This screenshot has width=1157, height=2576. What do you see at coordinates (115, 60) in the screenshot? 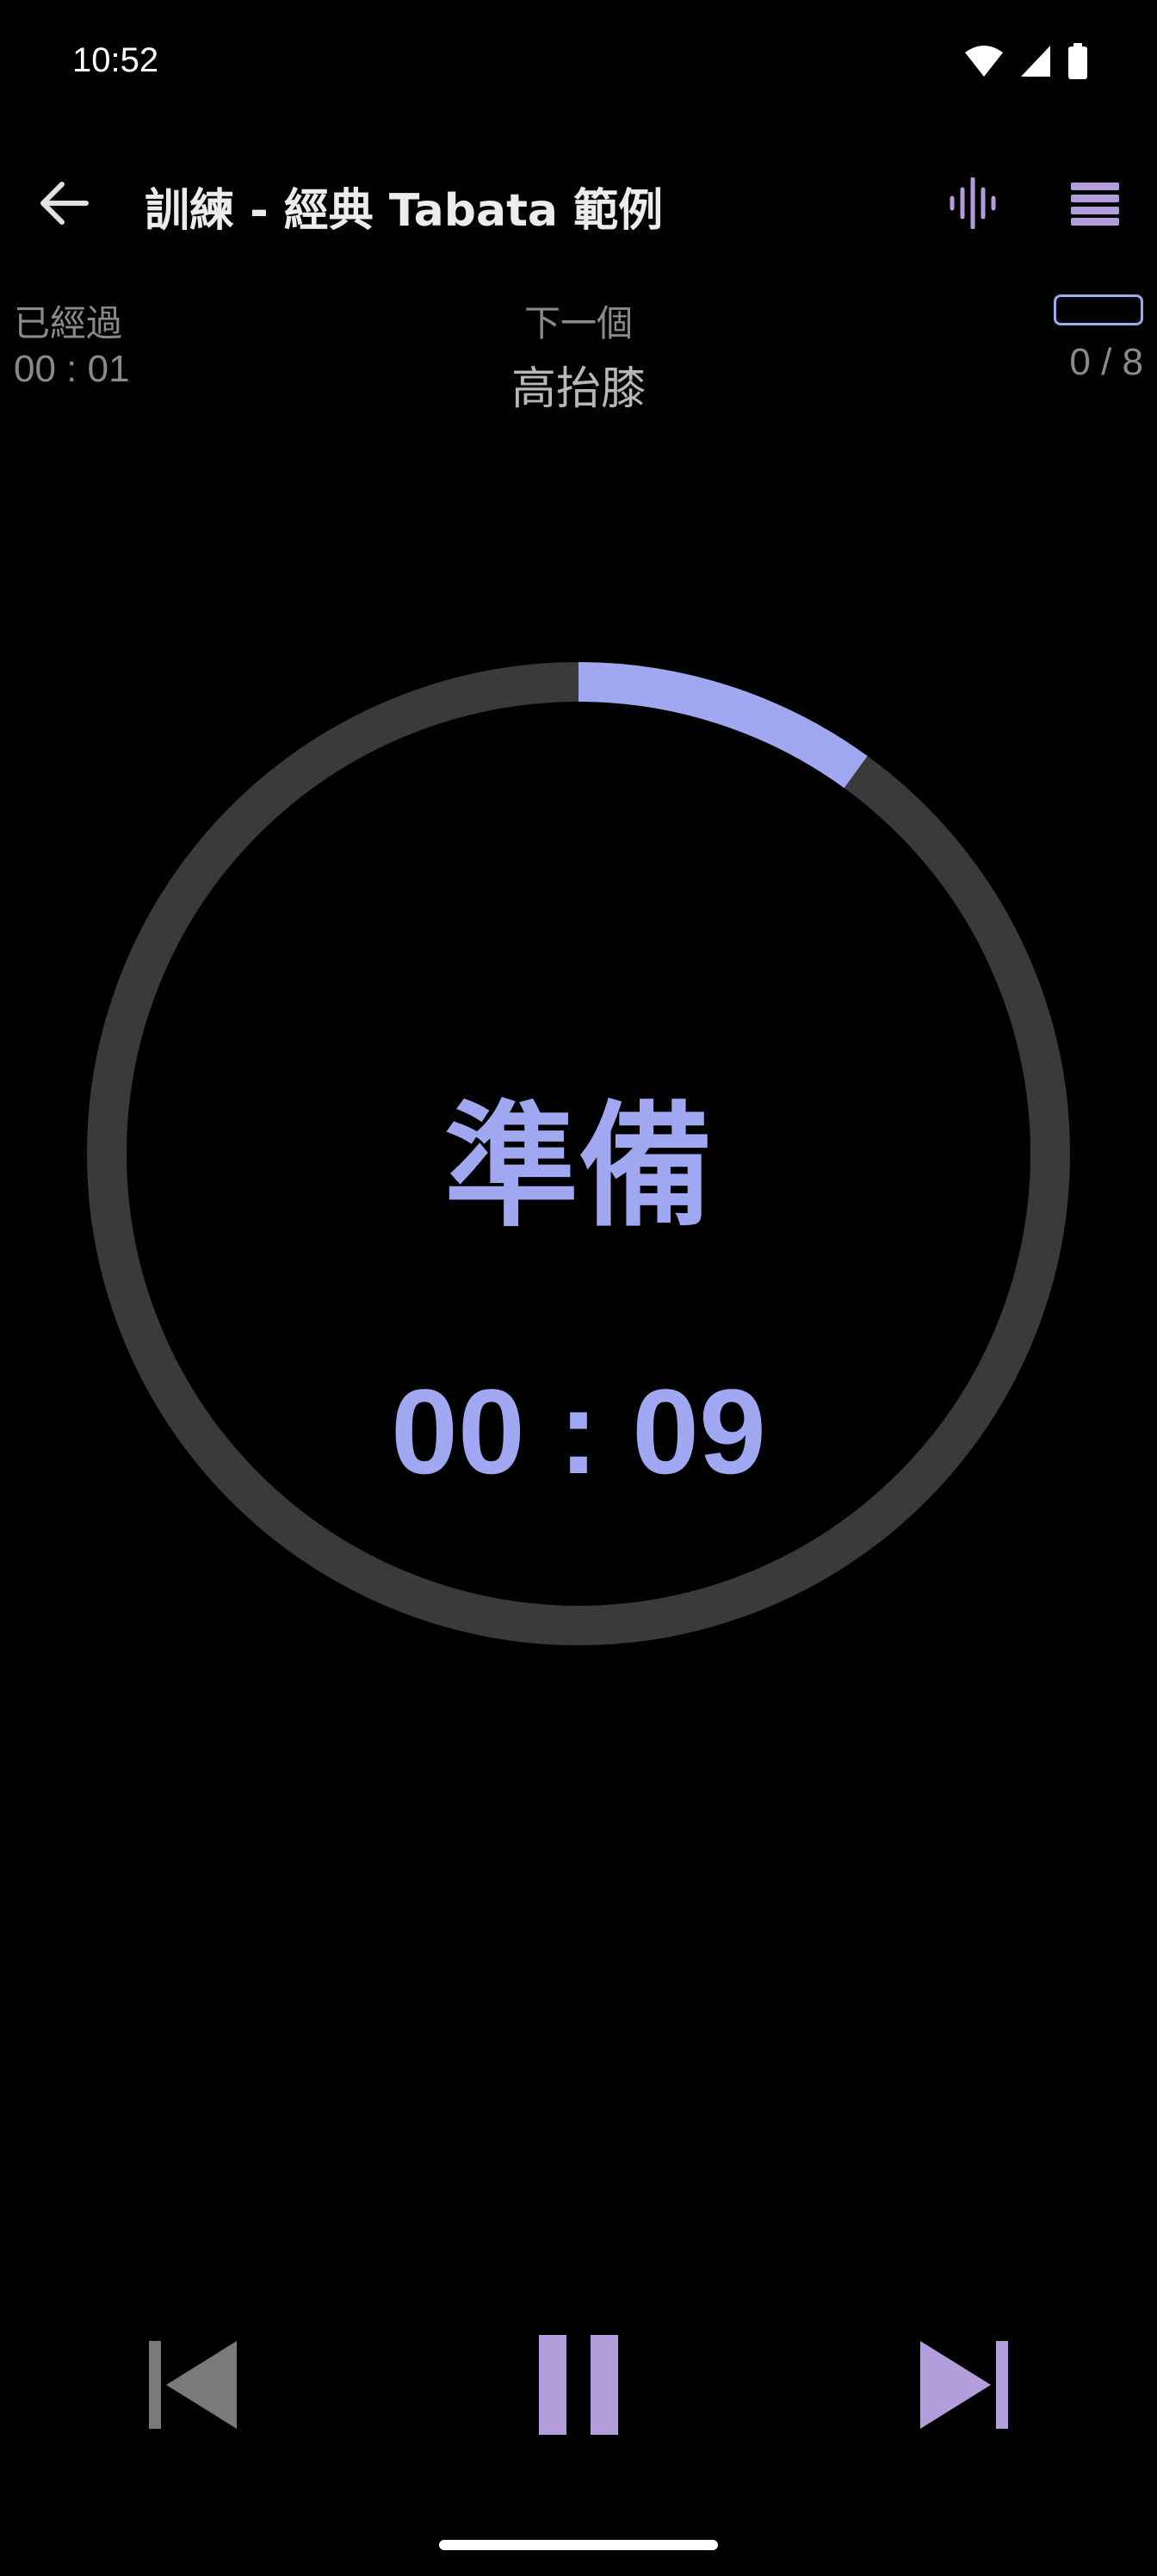
I see `status-time: 10:52` at bounding box center [115, 60].